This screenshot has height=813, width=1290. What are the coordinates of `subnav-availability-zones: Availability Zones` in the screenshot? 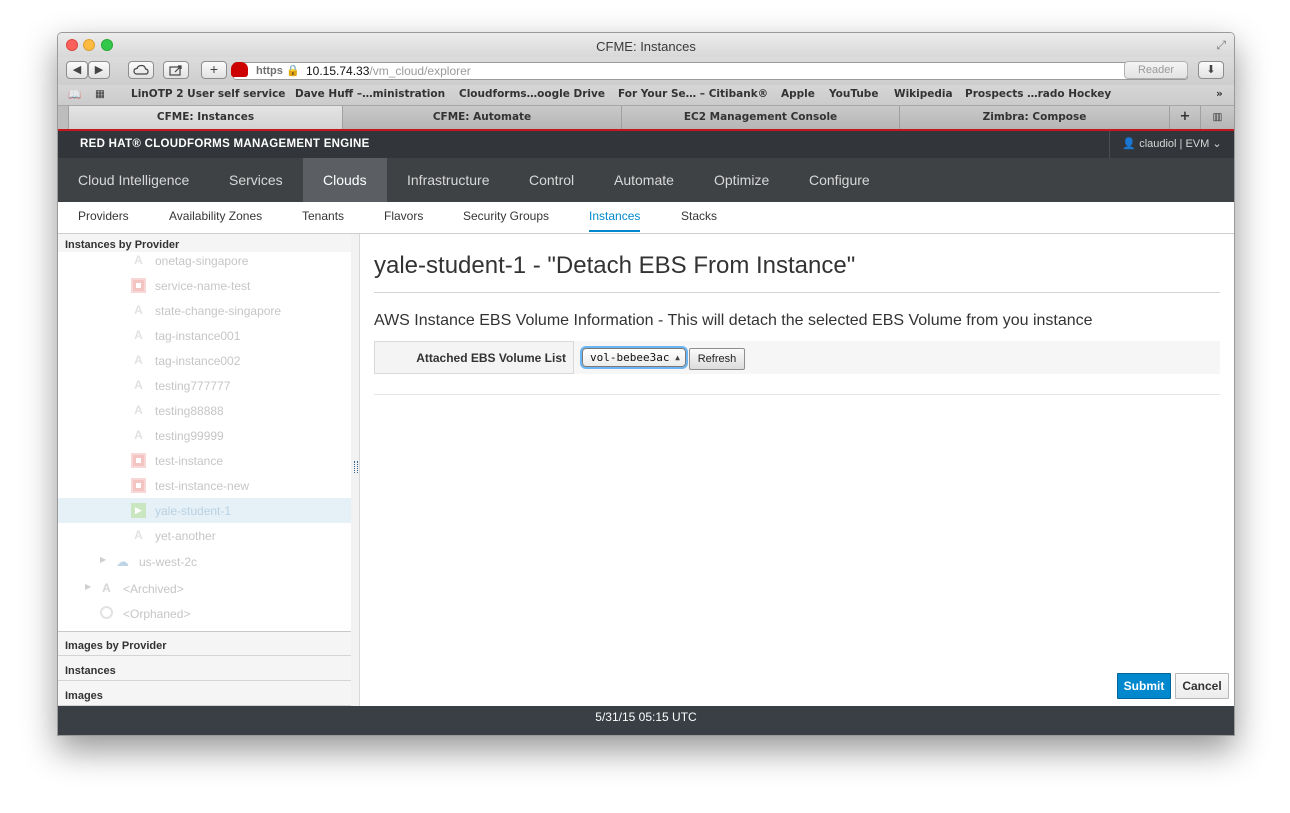 It's located at (215, 217).